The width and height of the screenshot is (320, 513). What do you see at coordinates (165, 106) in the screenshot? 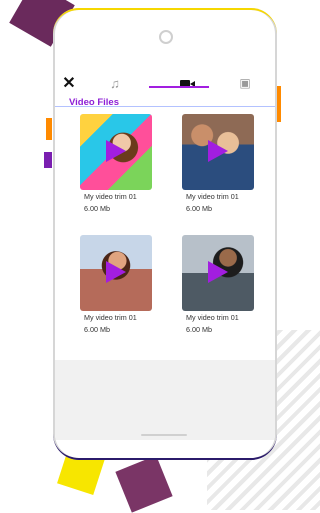
I see `divider` at bounding box center [165, 106].